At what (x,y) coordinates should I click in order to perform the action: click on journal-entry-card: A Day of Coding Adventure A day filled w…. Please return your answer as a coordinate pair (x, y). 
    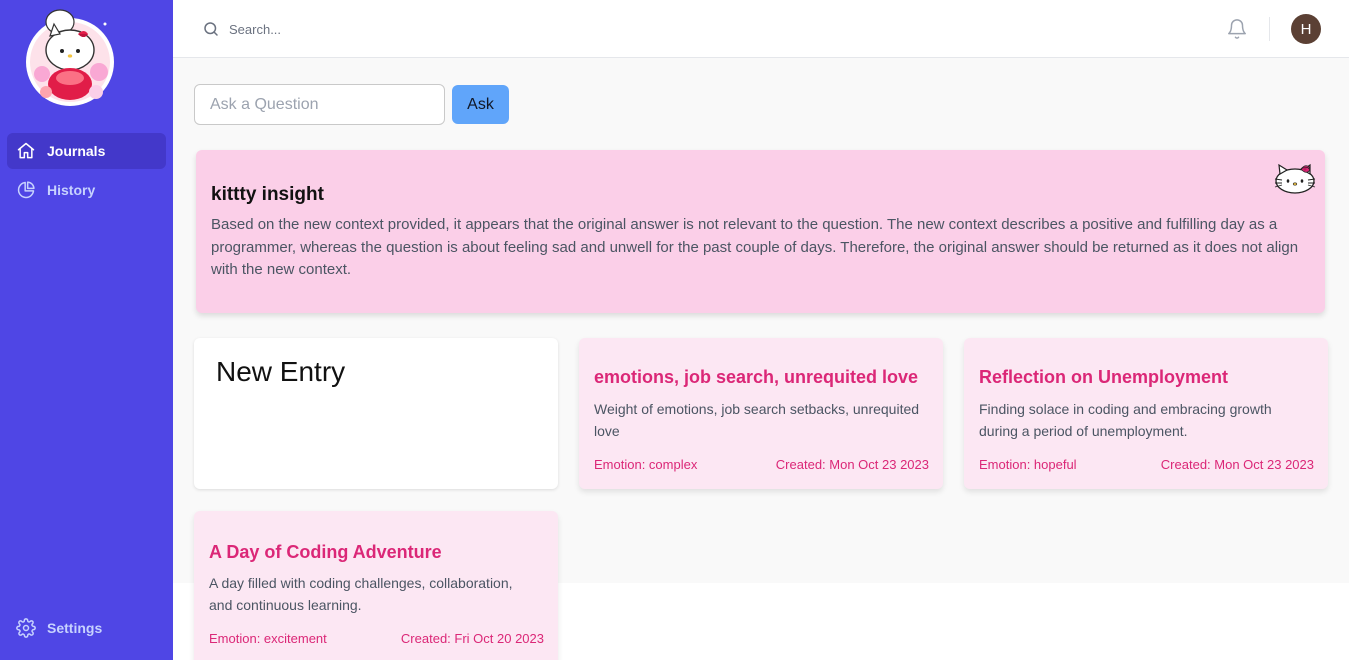
    Looking at the image, I should click on (376, 585).